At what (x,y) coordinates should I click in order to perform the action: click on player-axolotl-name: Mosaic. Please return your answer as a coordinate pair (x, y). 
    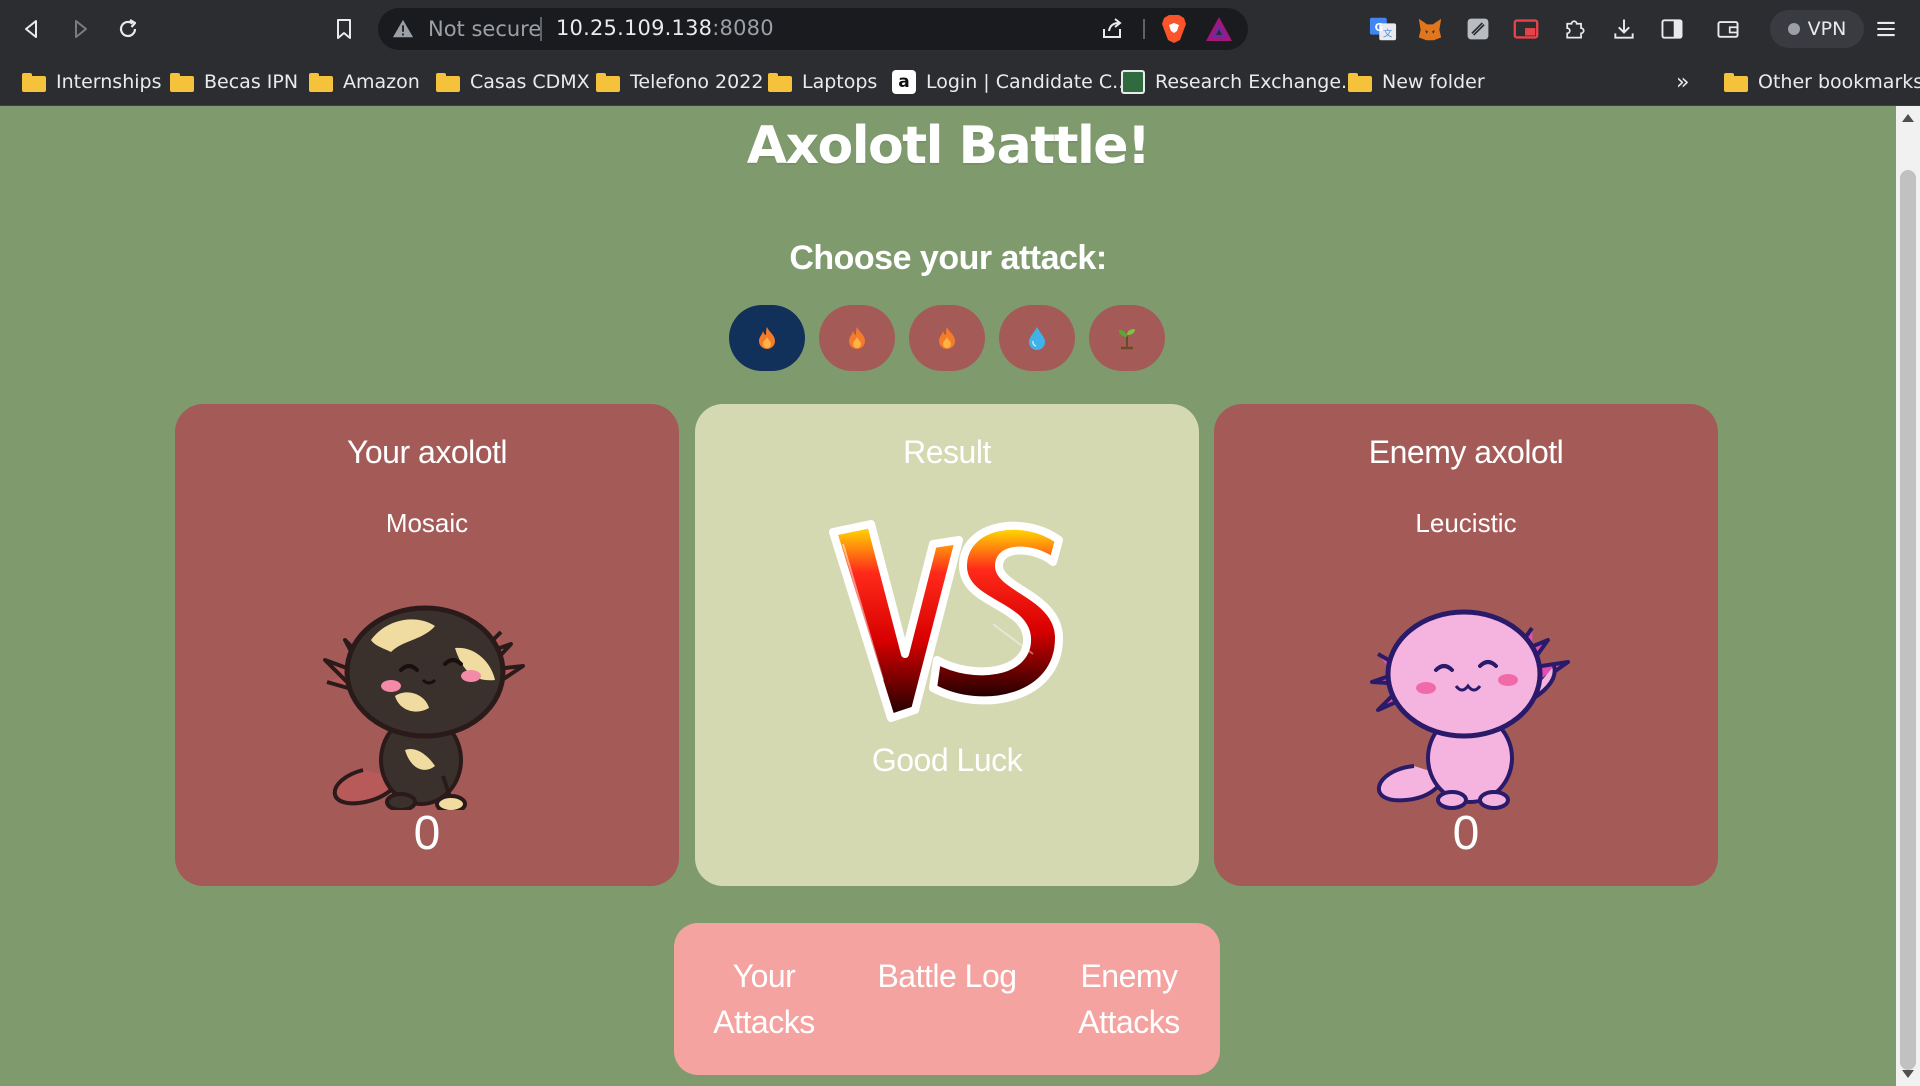
    Looking at the image, I should click on (427, 523).